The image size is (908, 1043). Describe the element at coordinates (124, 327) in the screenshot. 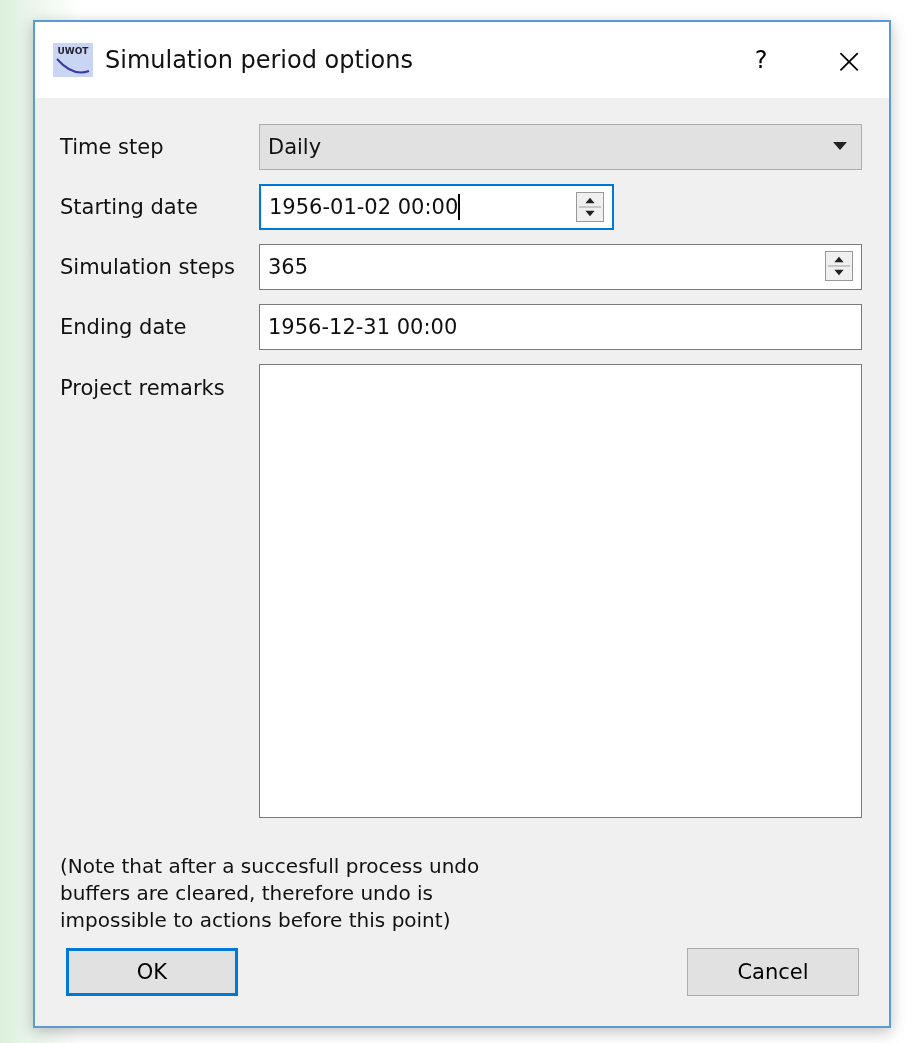

I see `field-label: Ending date` at that location.